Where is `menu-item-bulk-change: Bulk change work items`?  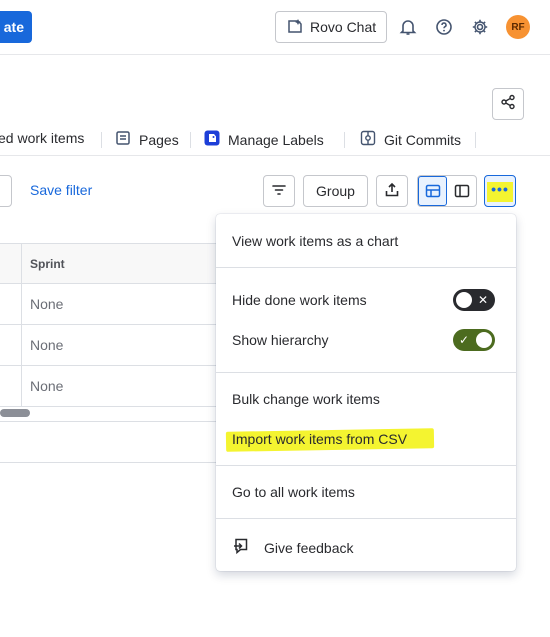
menu-item-bulk-change: Bulk change work items is located at coordinates (306, 399).